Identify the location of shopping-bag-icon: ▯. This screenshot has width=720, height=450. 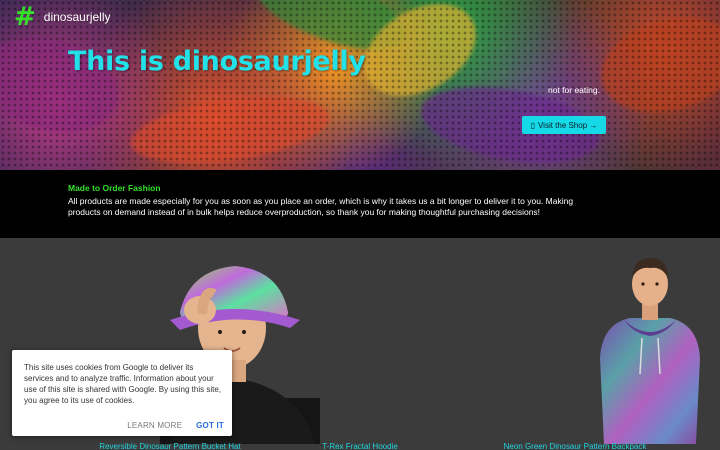
(532, 125).